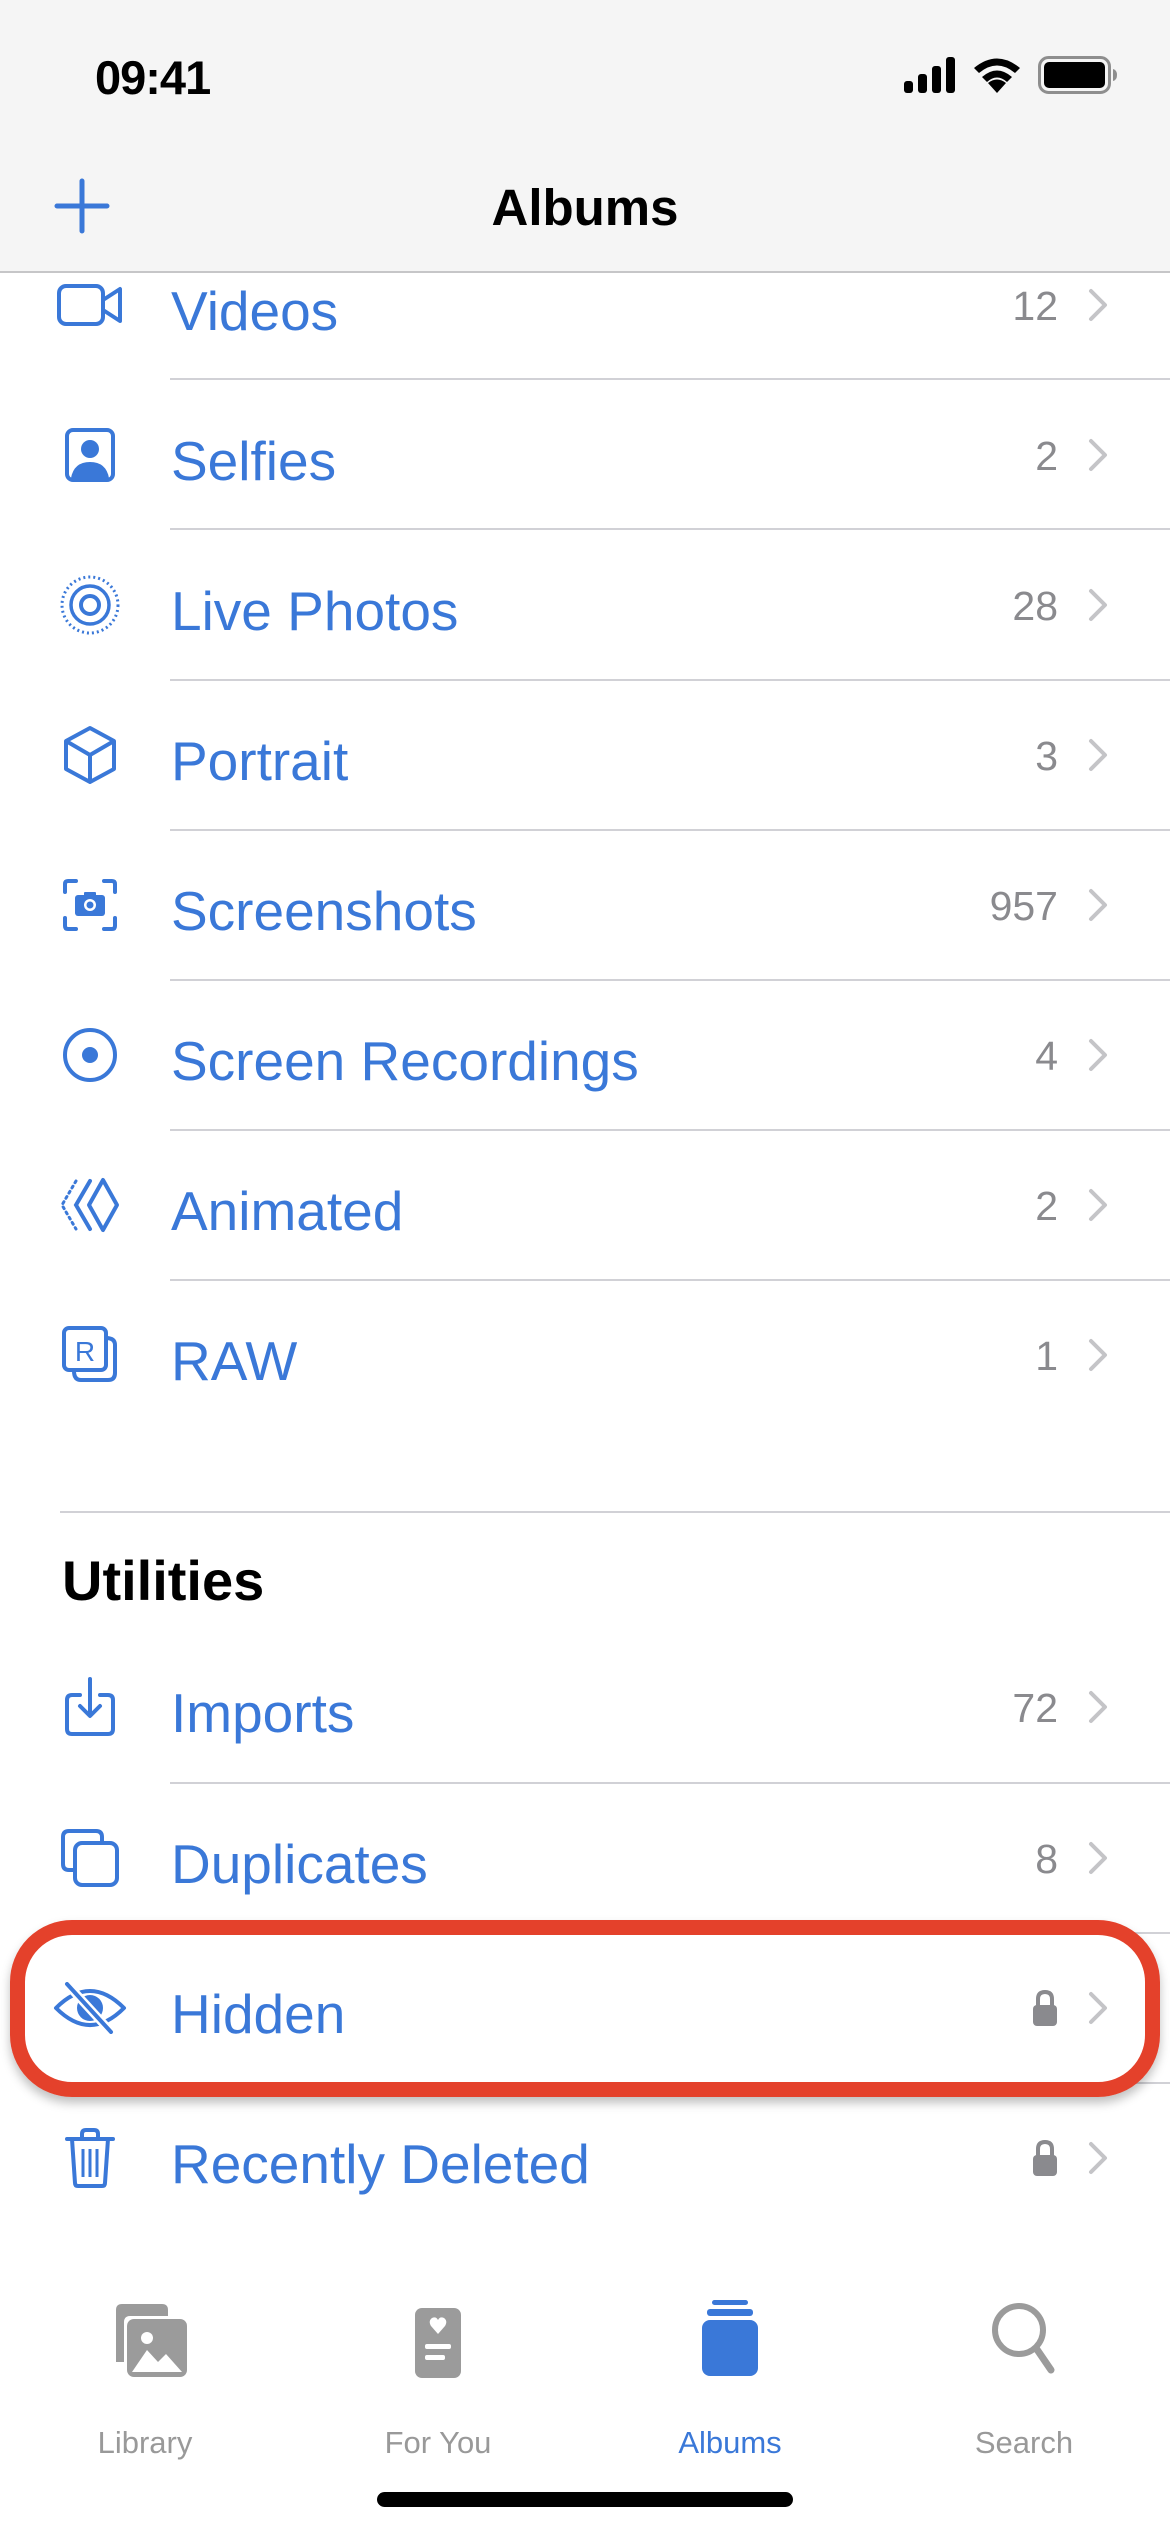 The image size is (1170, 2532). Describe the element at coordinates (90, 1055) in the screenshot. I see `record-circle-icon` at that location.